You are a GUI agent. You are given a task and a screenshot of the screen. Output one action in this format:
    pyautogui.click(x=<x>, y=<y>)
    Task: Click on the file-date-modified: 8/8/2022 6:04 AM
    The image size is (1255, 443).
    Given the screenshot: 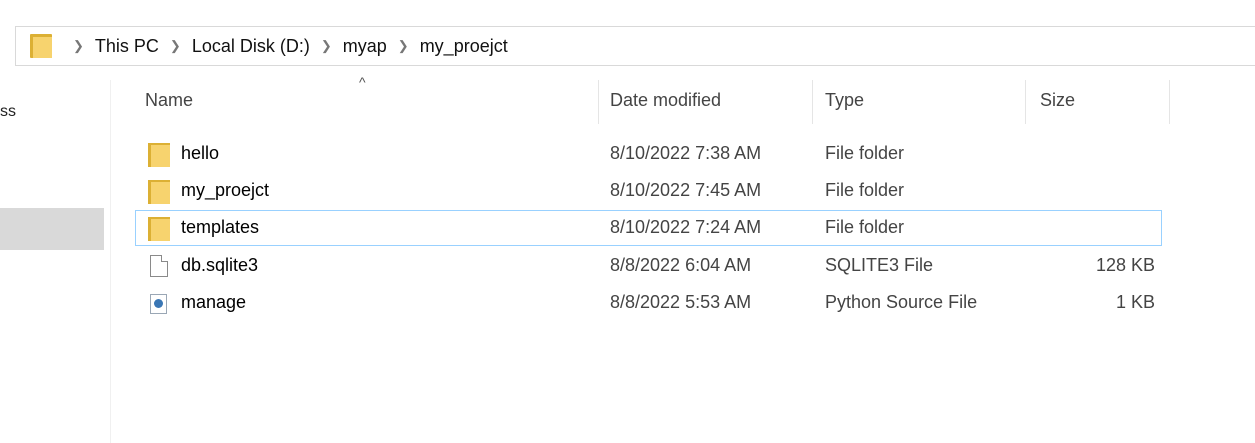 What is the action you would take?
    pyautogui.click(x=681, y=265)
    